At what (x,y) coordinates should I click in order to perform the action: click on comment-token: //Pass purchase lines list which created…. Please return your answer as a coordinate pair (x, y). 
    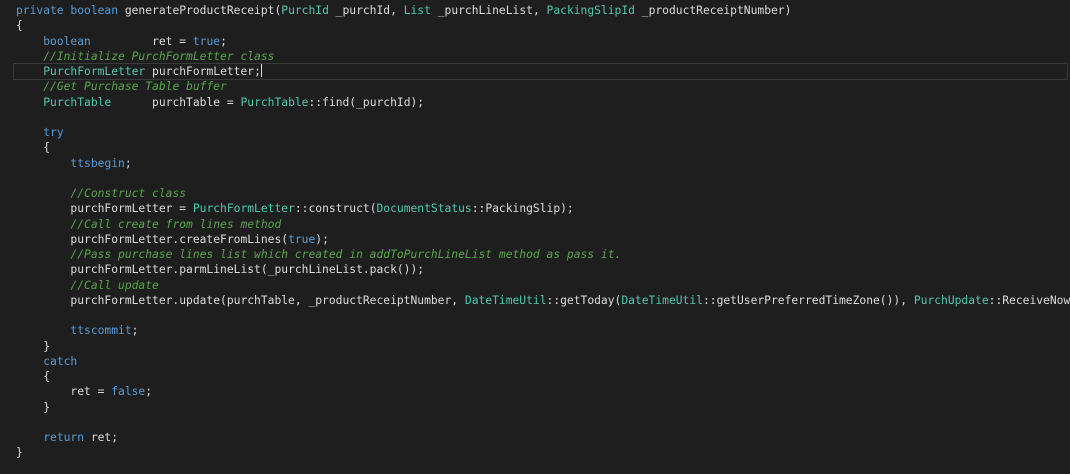
    Looking at the image, I should click on (346, 254).